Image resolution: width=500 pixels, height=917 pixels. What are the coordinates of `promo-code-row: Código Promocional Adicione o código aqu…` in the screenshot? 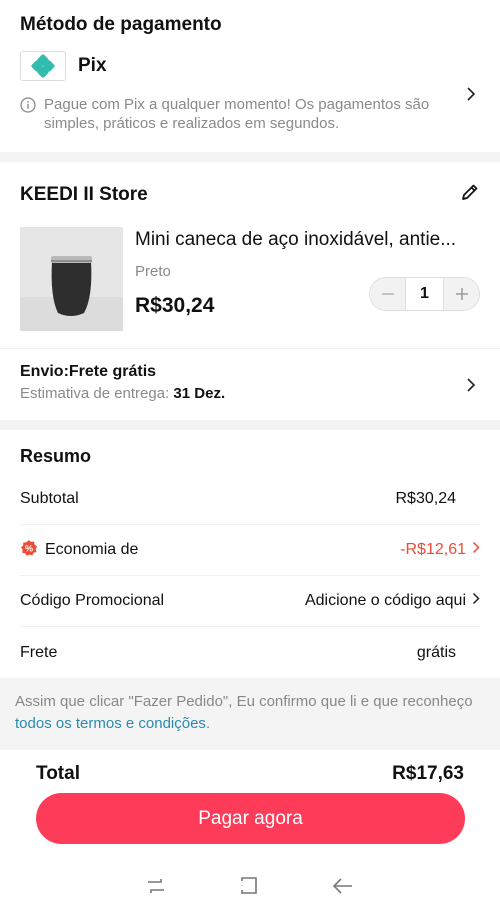 It's located at (250, 601).